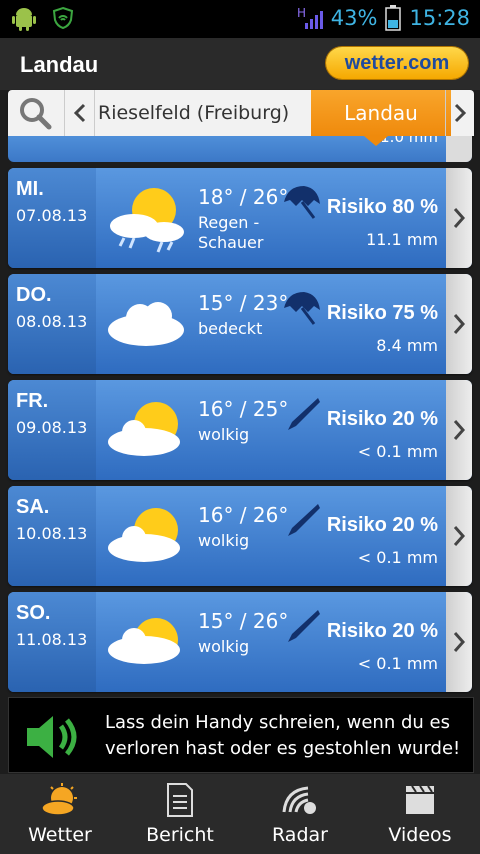 This screenshot has width=480, height=854. What do you see at coordinates (32, 401) in the screenshot?
I see `day-label: FR.` at bounding box center [32, 401].